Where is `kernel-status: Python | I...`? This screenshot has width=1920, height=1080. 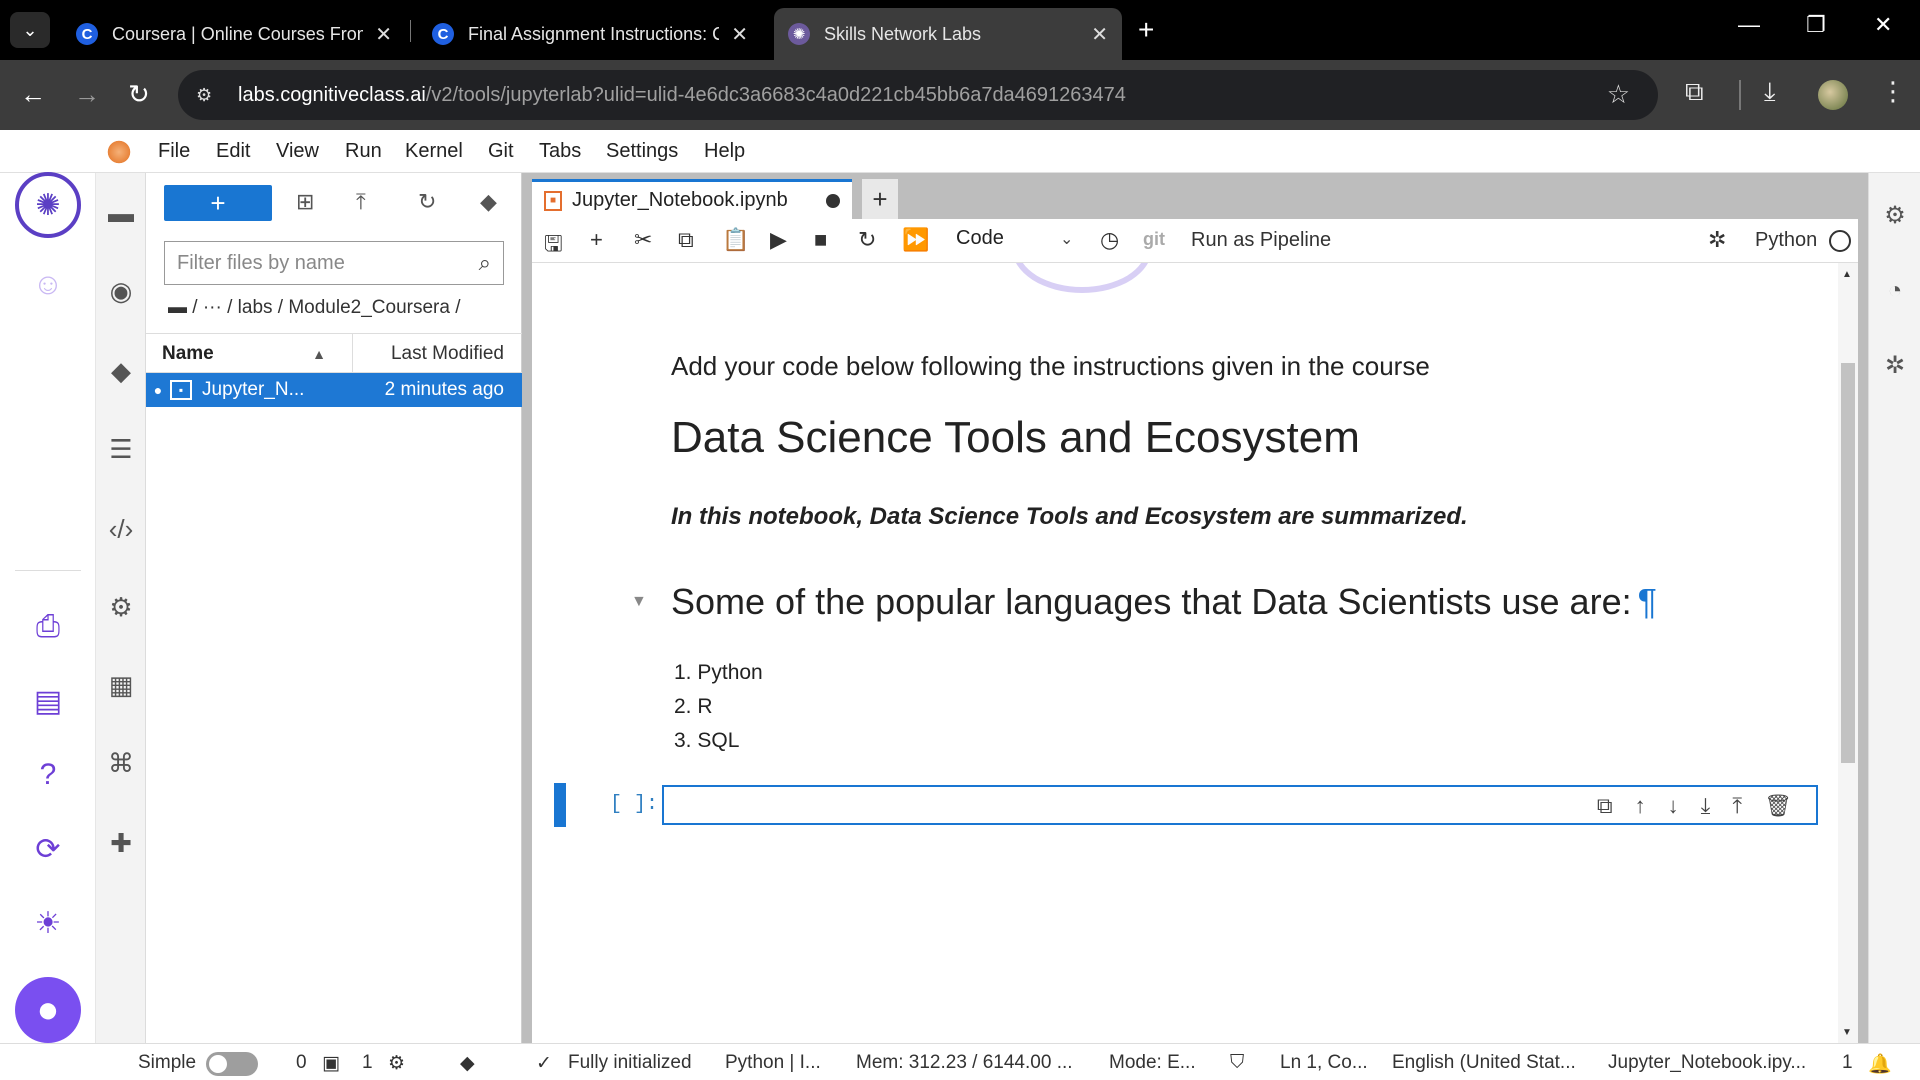 kernel-status: Python | I... is located at coordinates (773, 1063).